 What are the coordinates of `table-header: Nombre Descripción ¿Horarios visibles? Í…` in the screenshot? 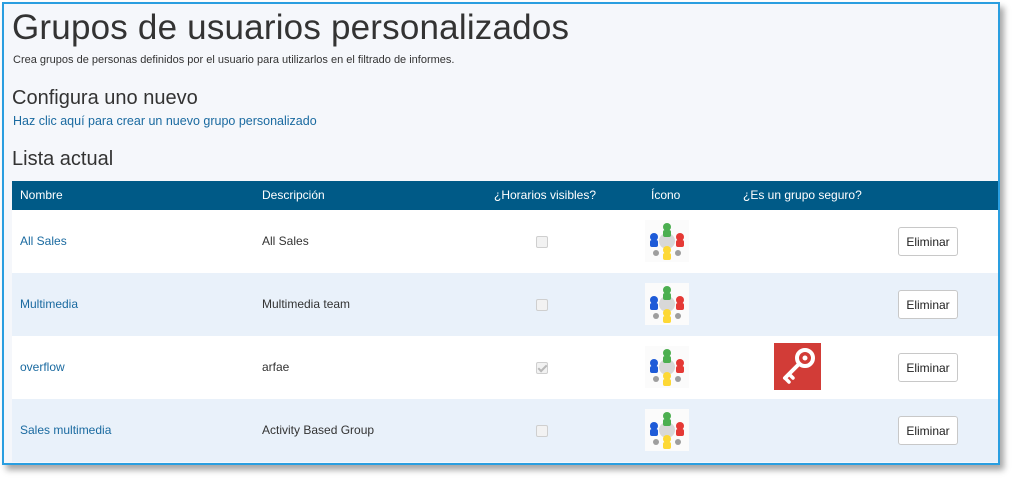 It's located at (505, 195).